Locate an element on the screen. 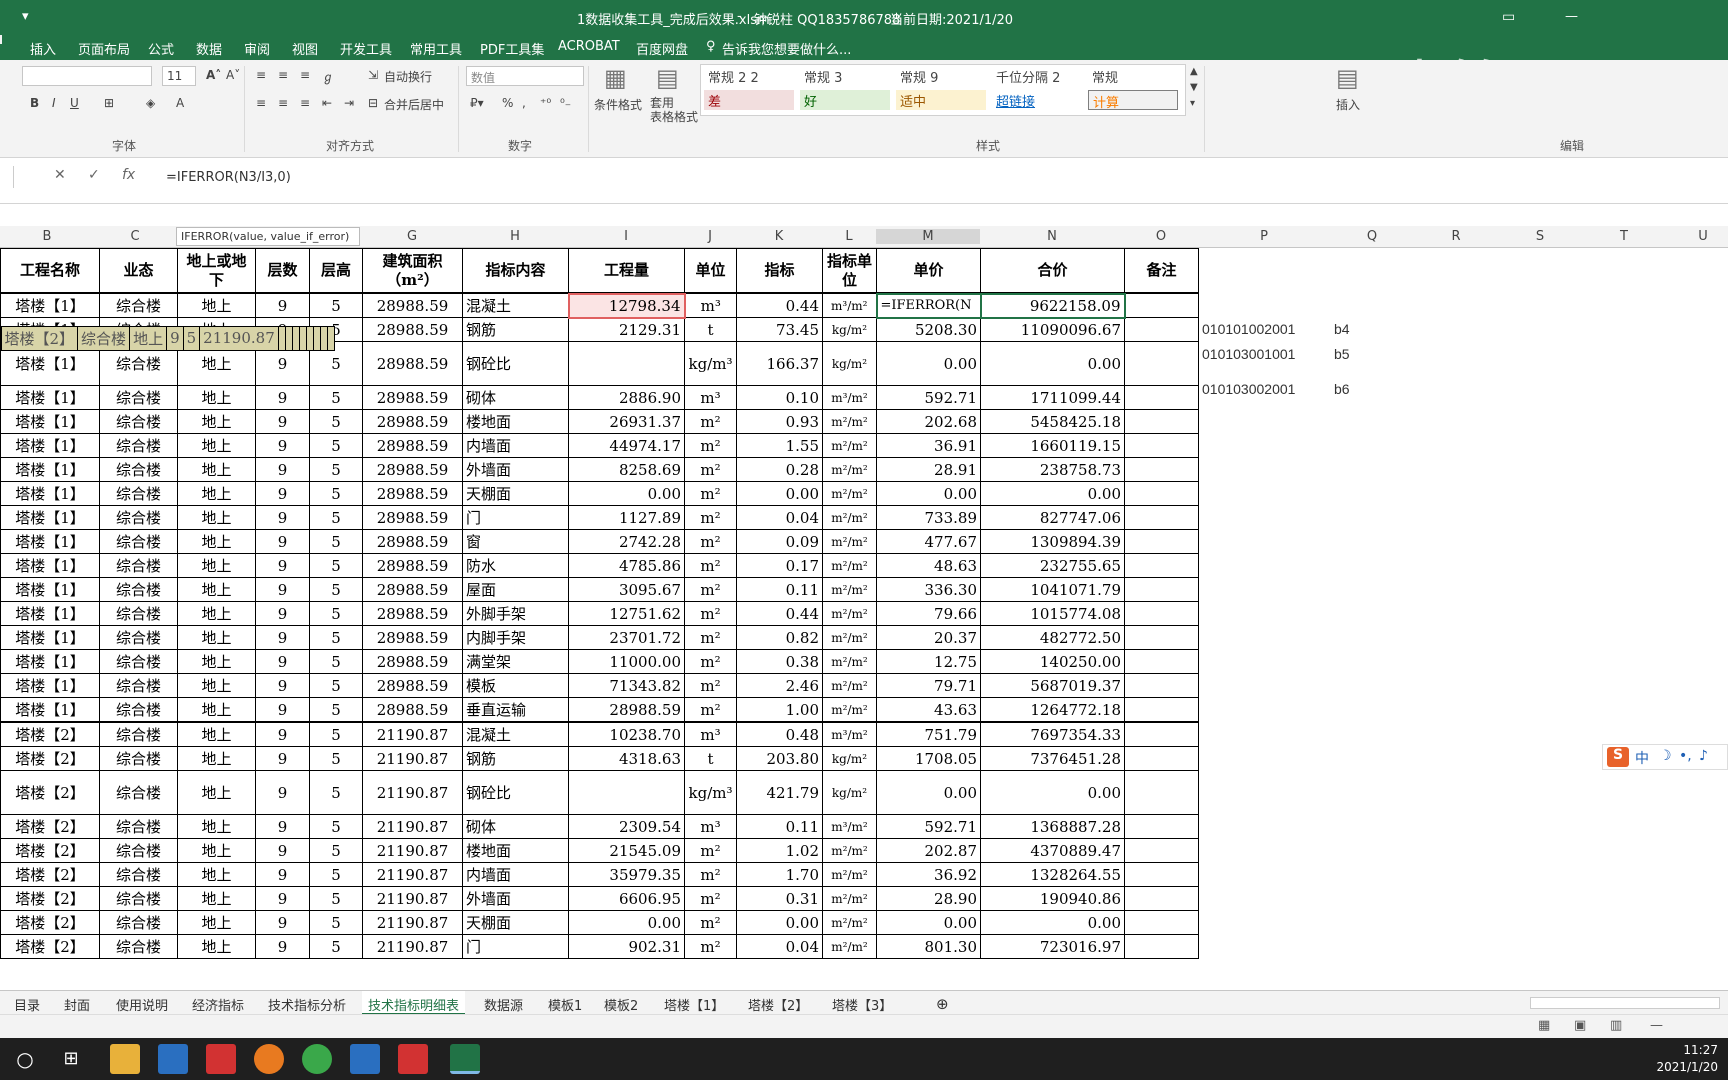  cell: 10238.70 is located at coordinates (626, 734).